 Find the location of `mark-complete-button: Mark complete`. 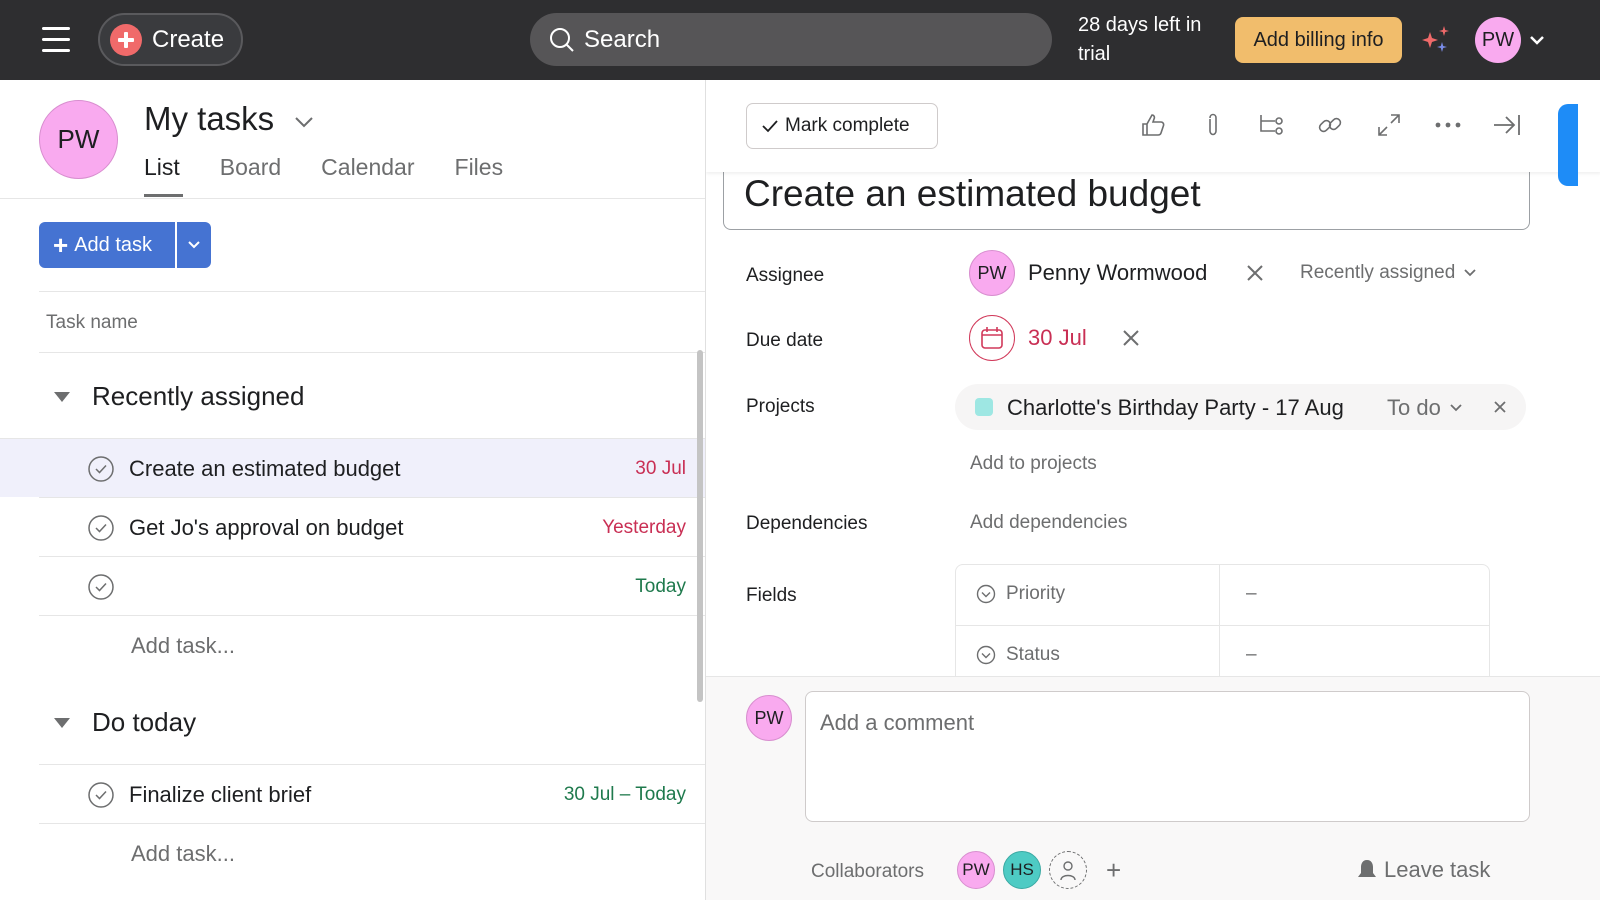

mark-complete-button: Mark complete is located at coordinates (842, 126).